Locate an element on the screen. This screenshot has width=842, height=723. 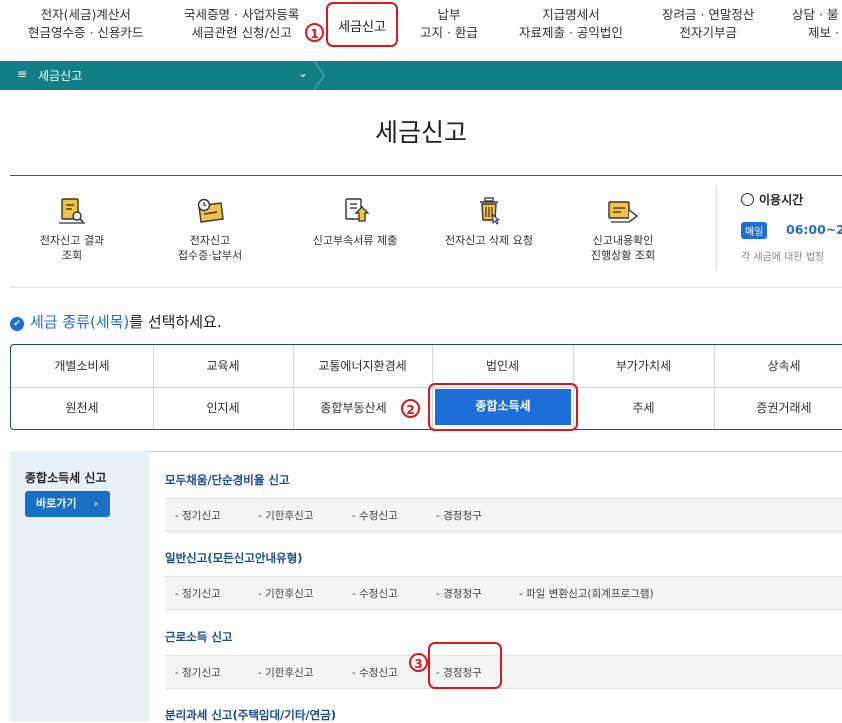
quick-menu-label: 전자신고 결과 is located at coordinates (72, 240).